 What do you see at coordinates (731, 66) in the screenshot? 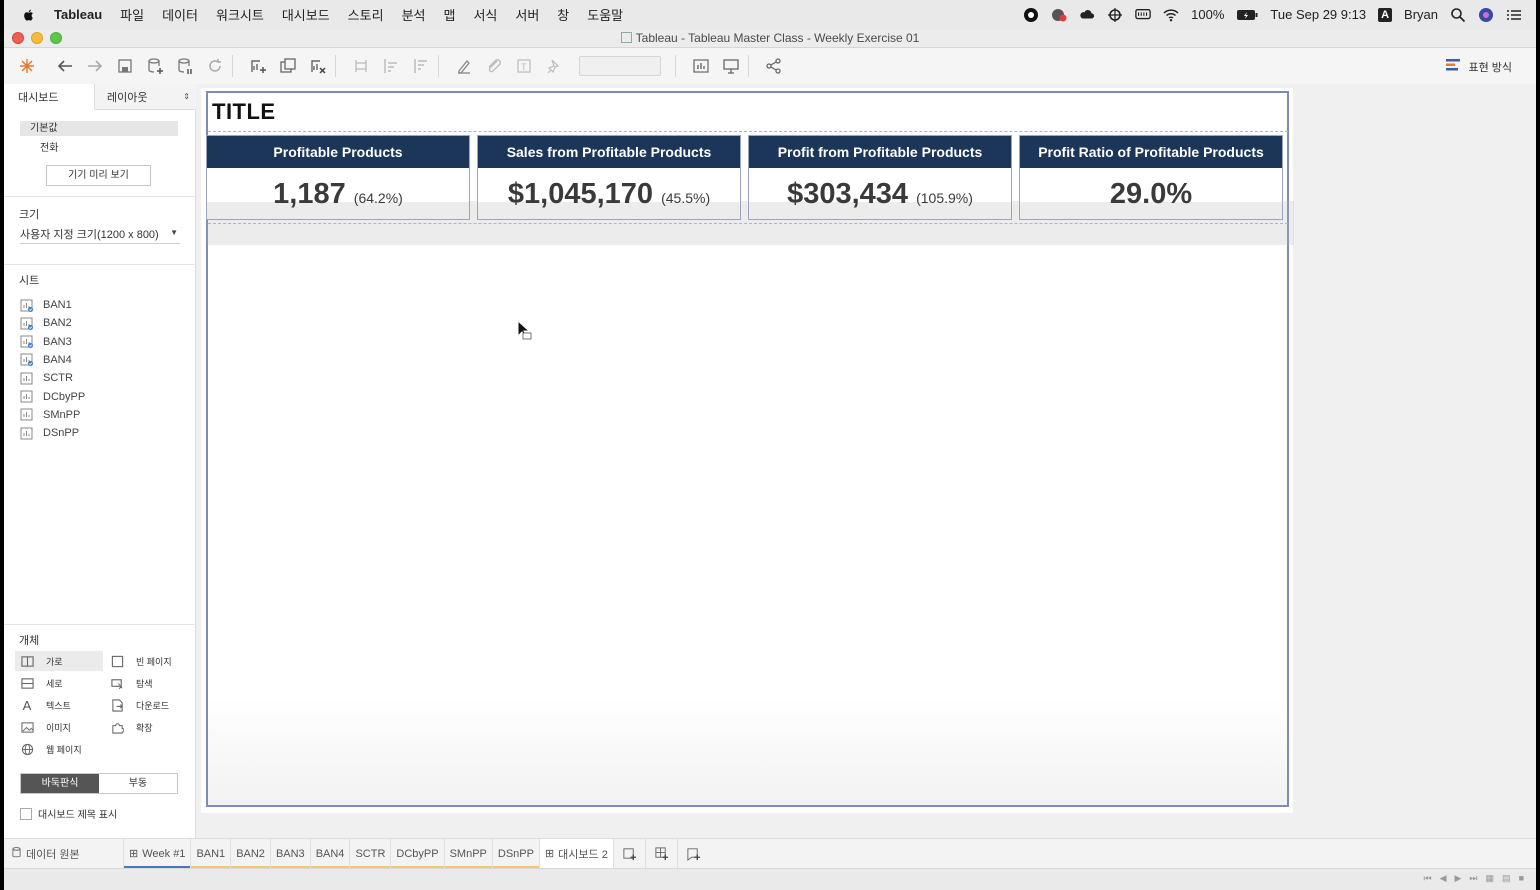
I see `presentation-mode-icon` at bounding box center [731, 66].